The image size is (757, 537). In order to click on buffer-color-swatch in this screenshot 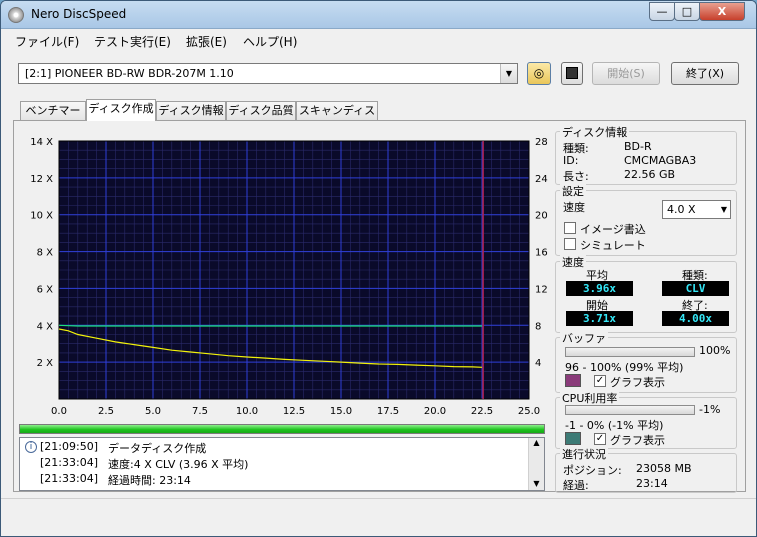, I will do `click(573, 380)`.